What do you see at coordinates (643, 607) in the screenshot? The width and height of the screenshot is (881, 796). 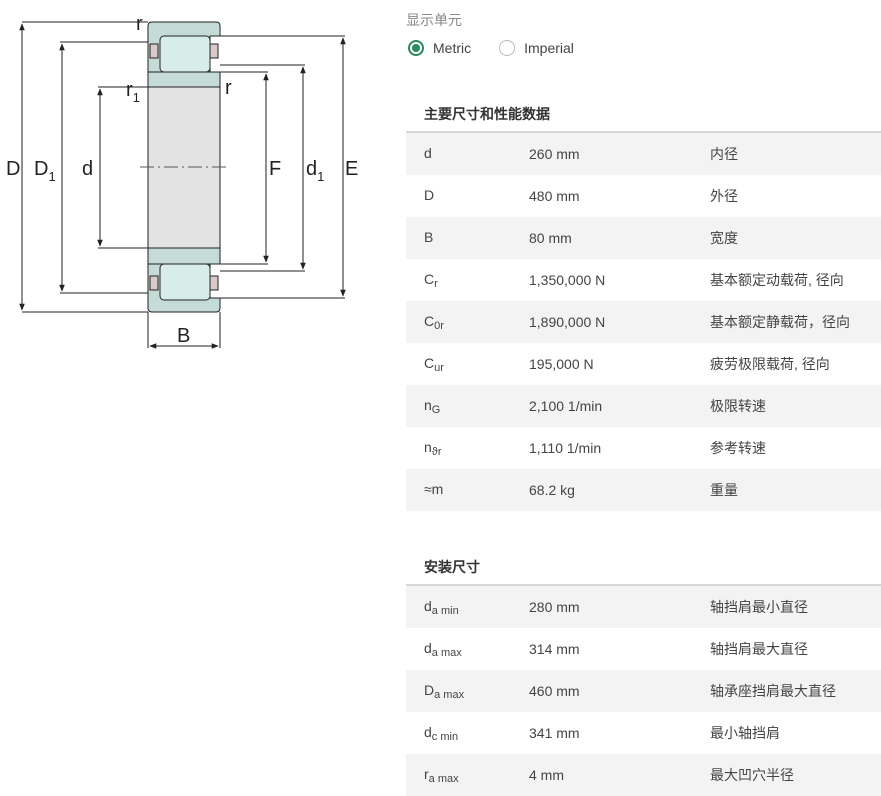 I see `table-row: da min 280 mm 轴挡肩最小直径` at bounding box center [643, 607].